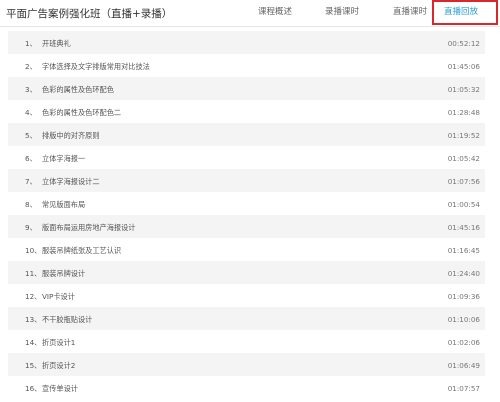 The image size is (500, 402). I want to click on lesson-title: 色彩的属性及色环配色二, so click(82, 112).